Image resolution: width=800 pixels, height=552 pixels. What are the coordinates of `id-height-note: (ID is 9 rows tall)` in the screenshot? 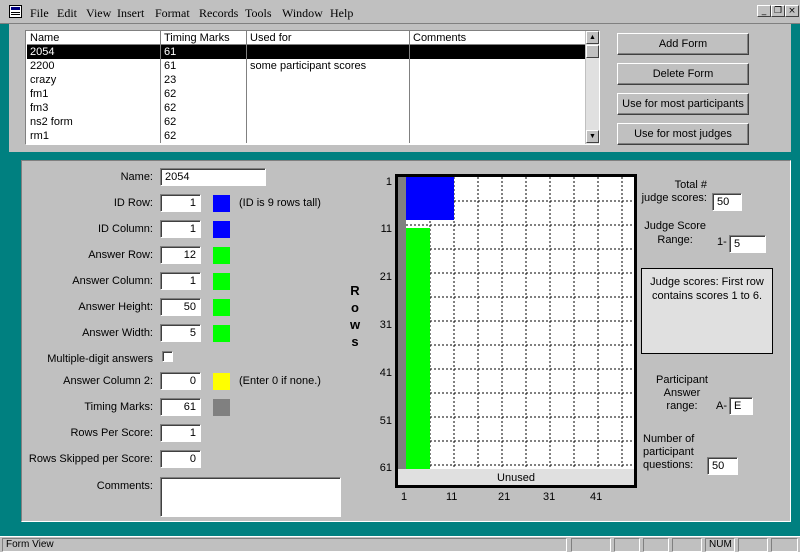 It's located at (280, 203).